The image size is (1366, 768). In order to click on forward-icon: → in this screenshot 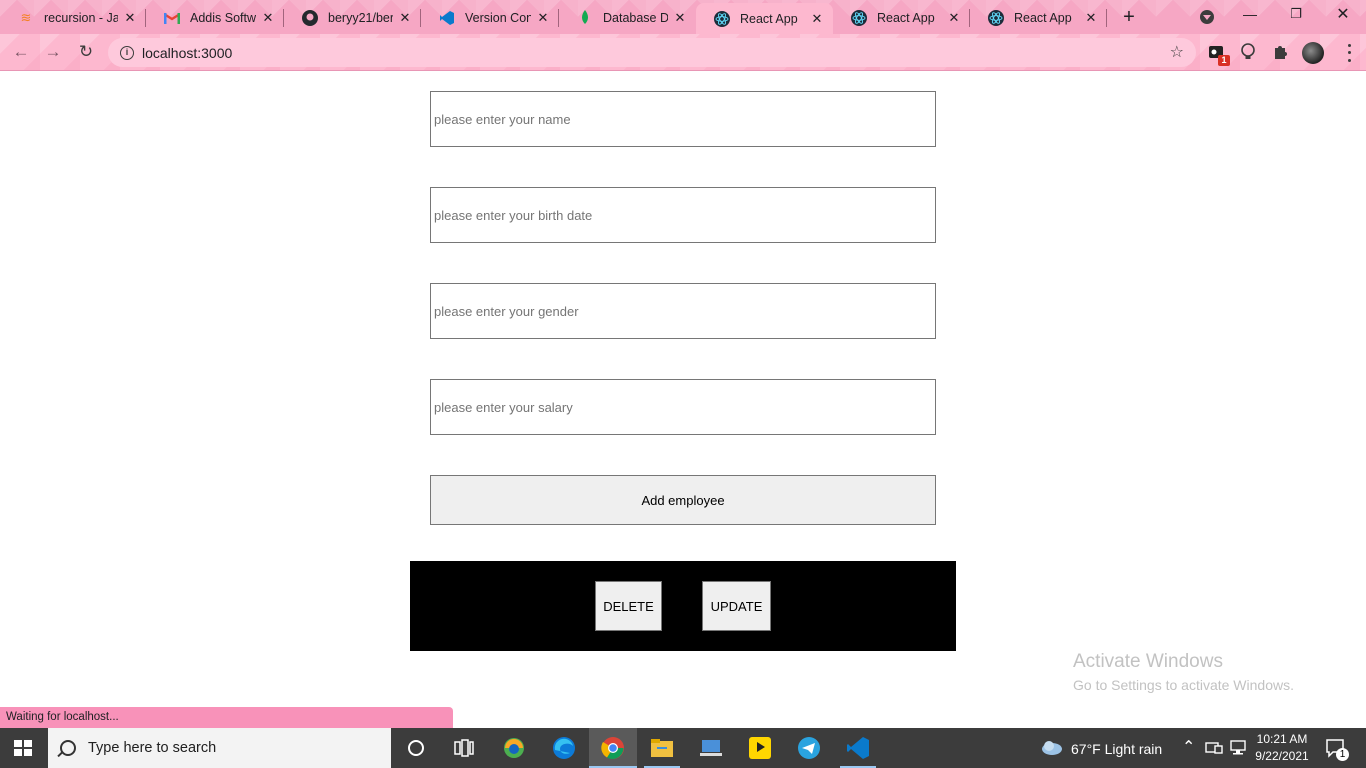, I will do `click(53, 52)`.